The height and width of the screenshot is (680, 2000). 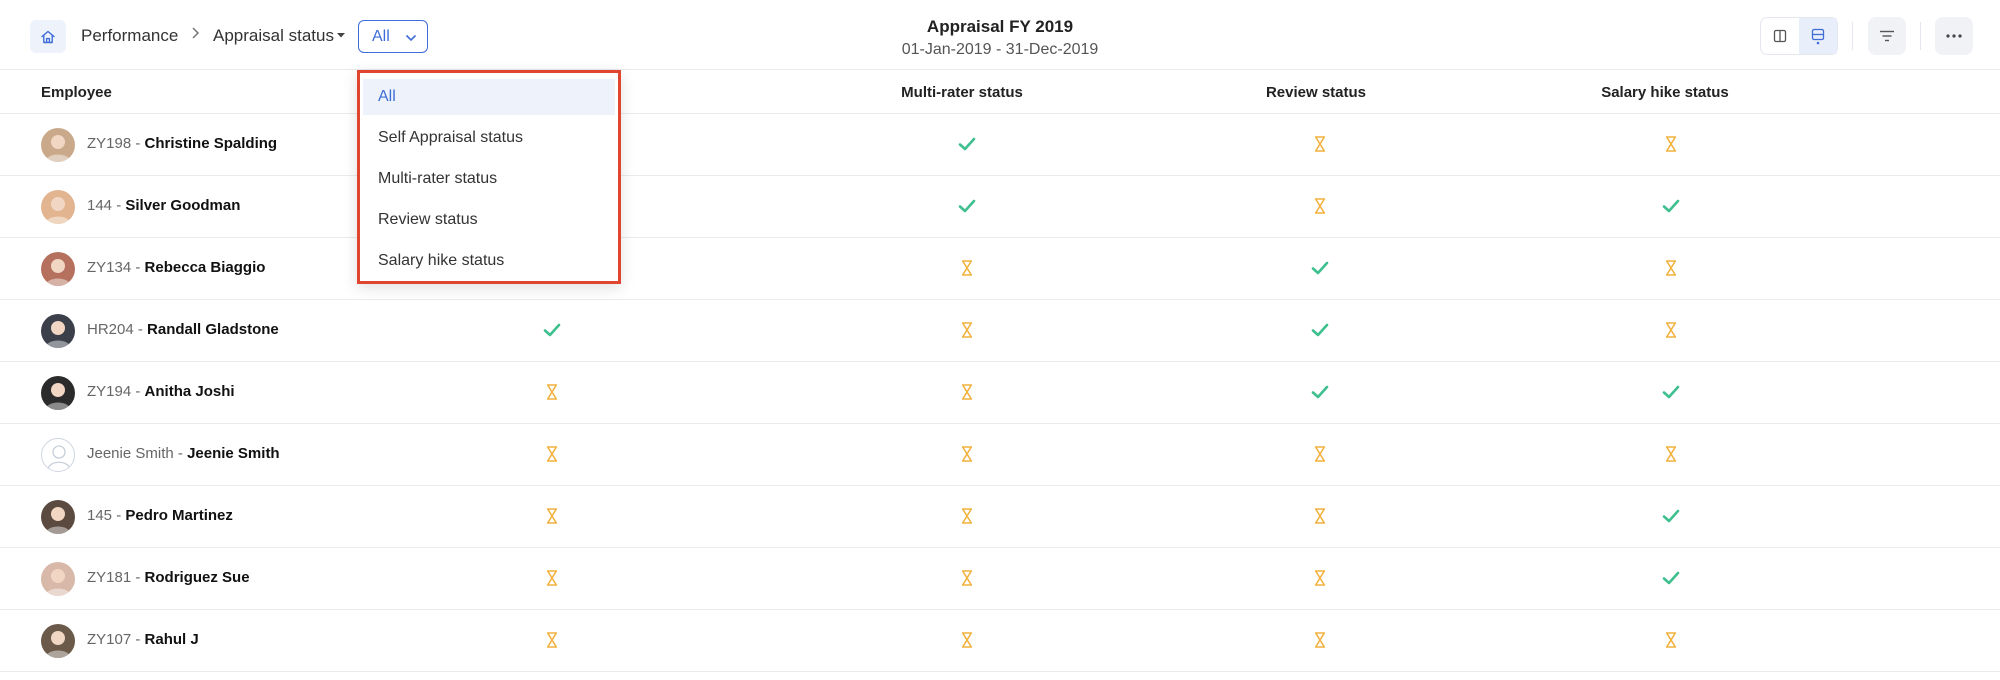 I want to click on employee-code: ZY134, so click(x=109, y=267).